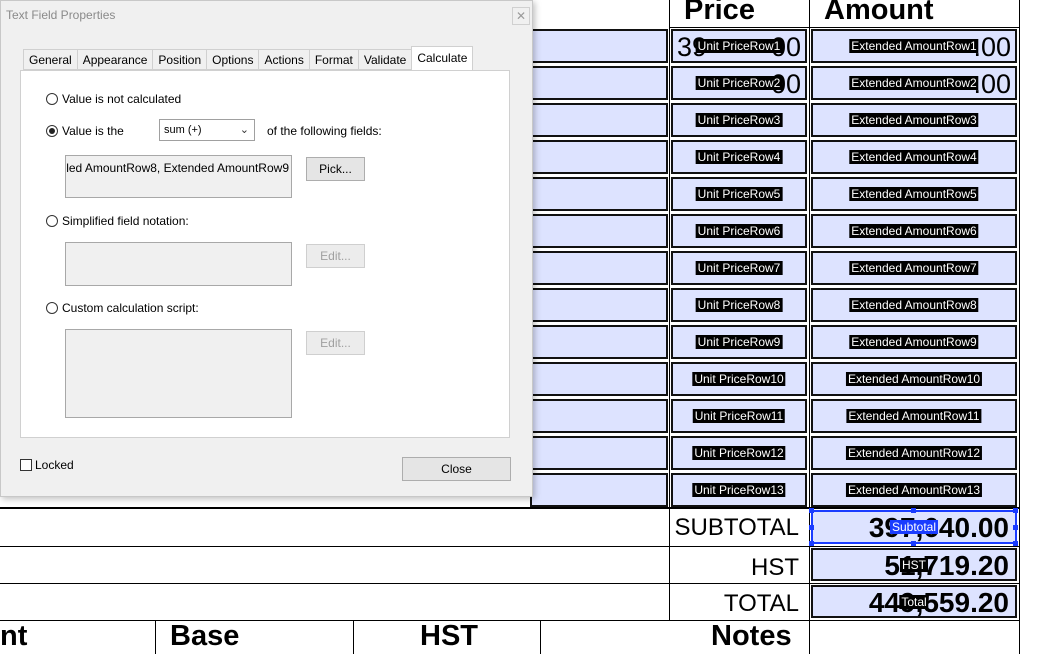 The width and height of the screenshot is (1053, 654). What do you see at coordinates (739, 268) in the screenshot?
I see `unit-price-field: Unit PriceRow7` at bounding box center [739, 268].